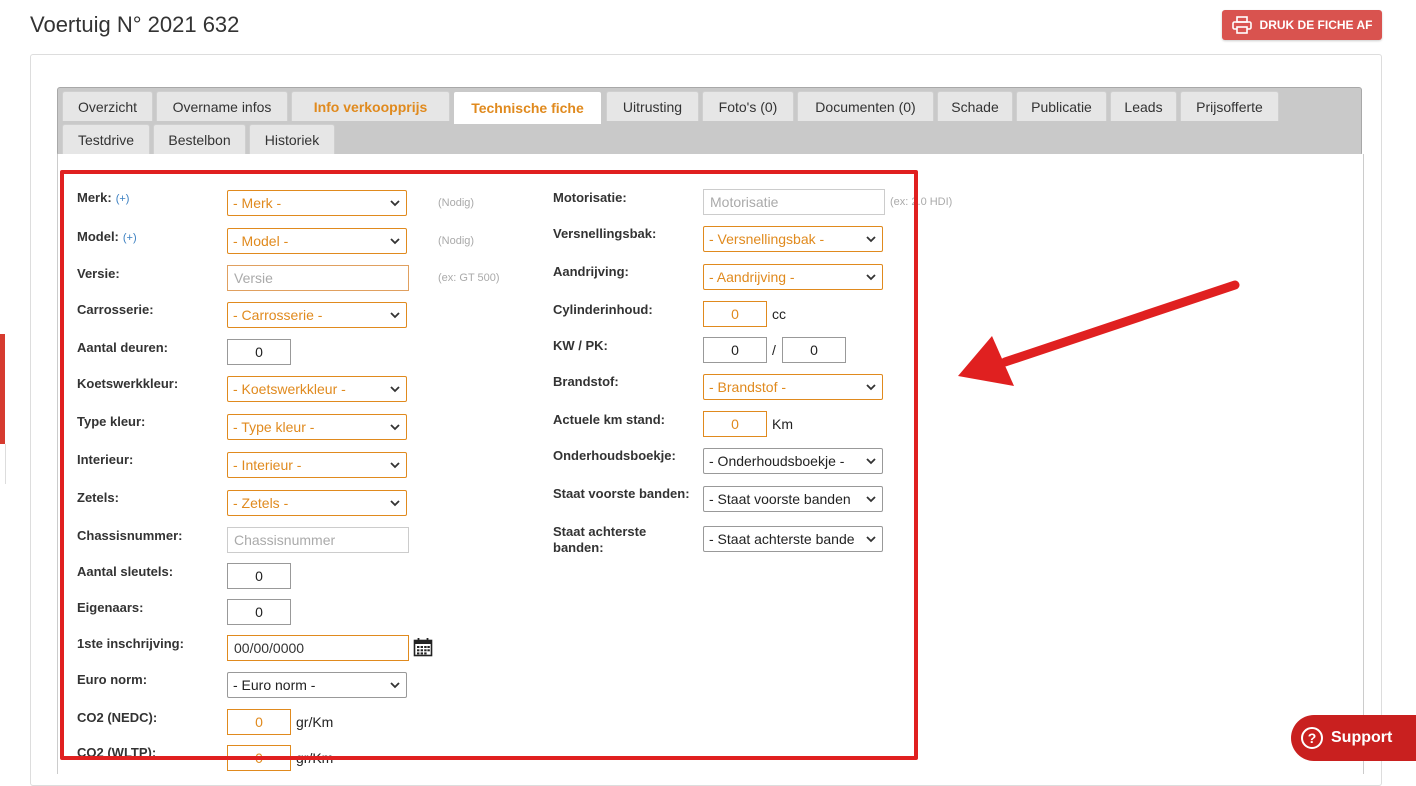 Image resolution: width=1416 pixels, height=786 pixels. I want to click on tab-schade: Schade, so click(975, 106).